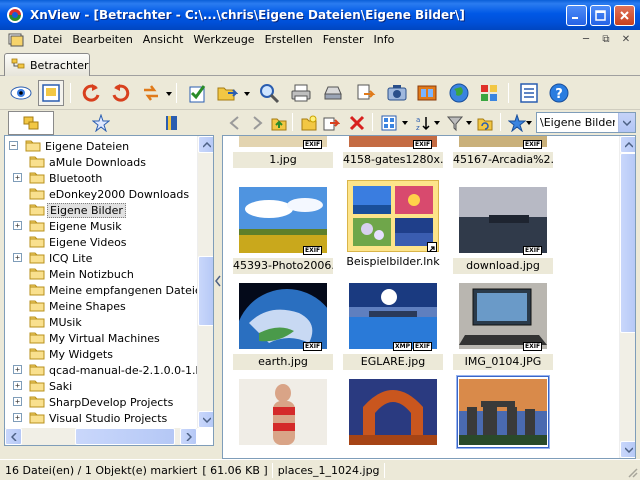 This screenshot has height=480, width=640. Describe the element at coordinates (627, 144) in the screenshot. I see `thumbs-scroll-up-button` at that location.